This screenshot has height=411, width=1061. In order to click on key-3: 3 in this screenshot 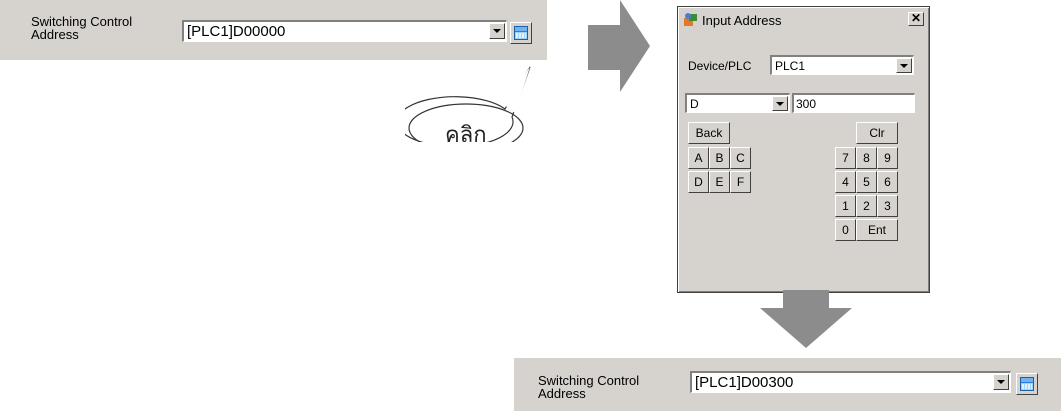, I will do `click(887, 206)`.